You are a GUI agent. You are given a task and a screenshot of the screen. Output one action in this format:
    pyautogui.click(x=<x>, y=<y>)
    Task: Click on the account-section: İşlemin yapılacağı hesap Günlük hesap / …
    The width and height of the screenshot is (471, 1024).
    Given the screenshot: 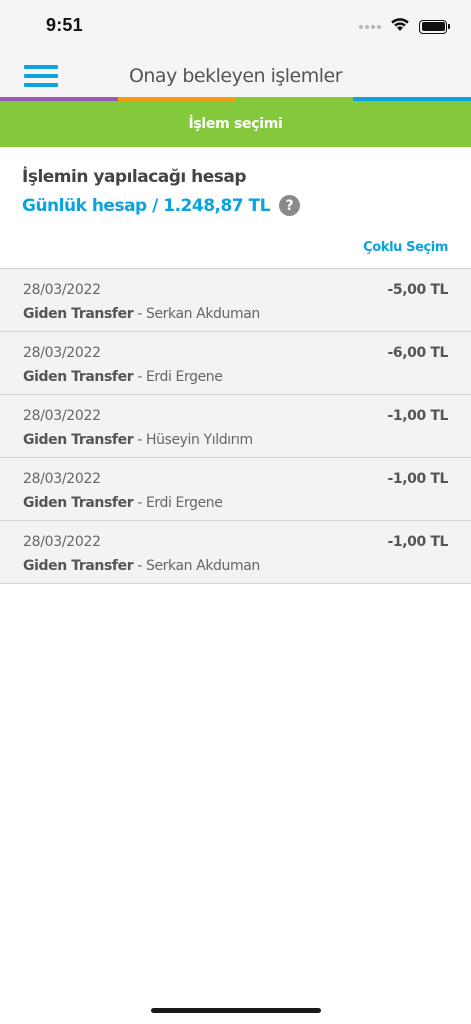 What is the action you would take?
    pyautogui.click(x=235, y=207)
    